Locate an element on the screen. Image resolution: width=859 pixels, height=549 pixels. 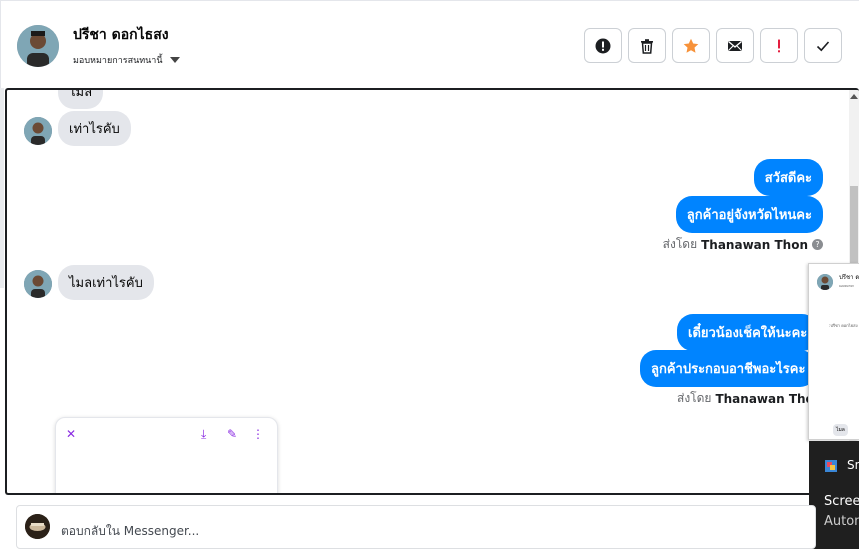
star-icon is located at coordinates (691, 45).